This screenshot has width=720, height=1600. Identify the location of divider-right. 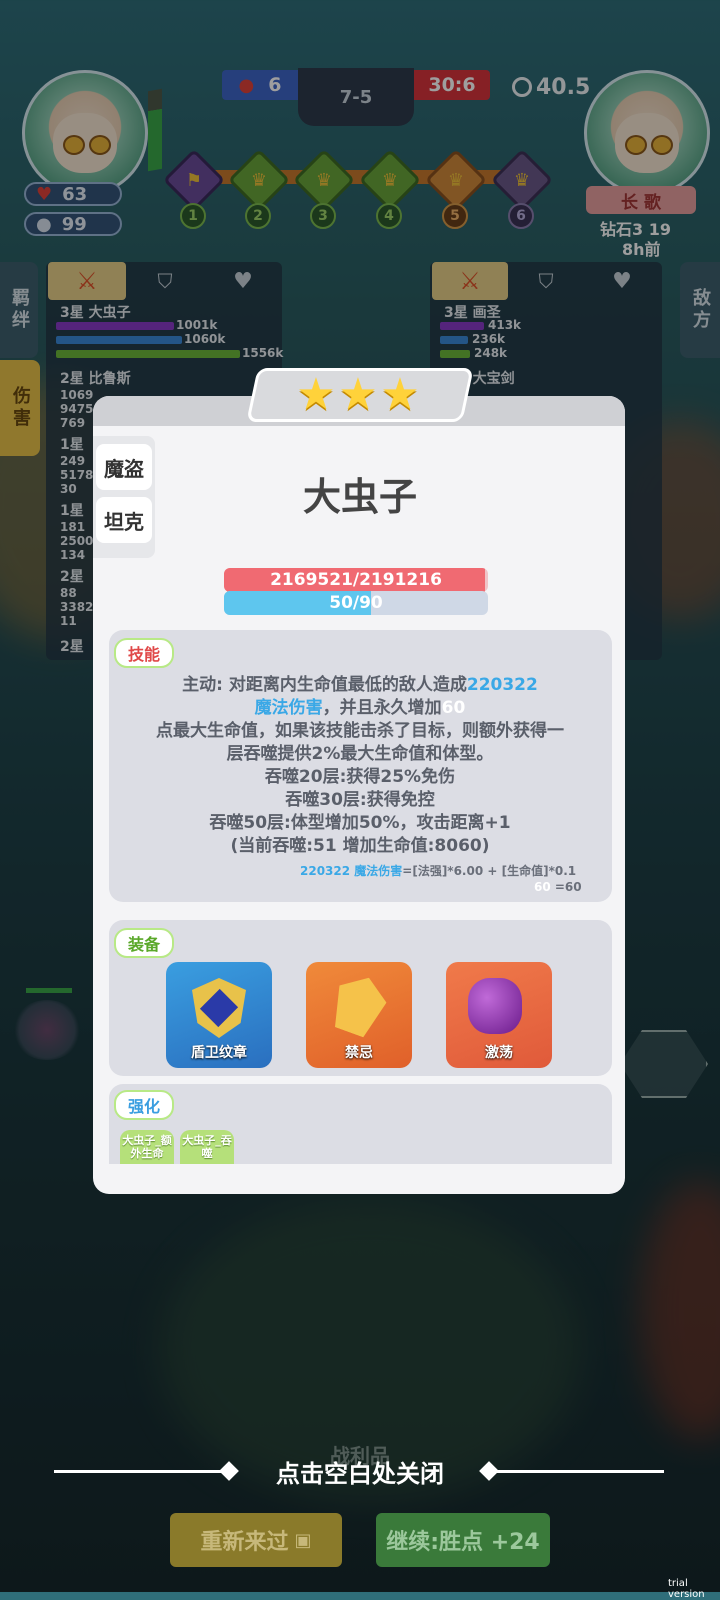
(579, 1471).